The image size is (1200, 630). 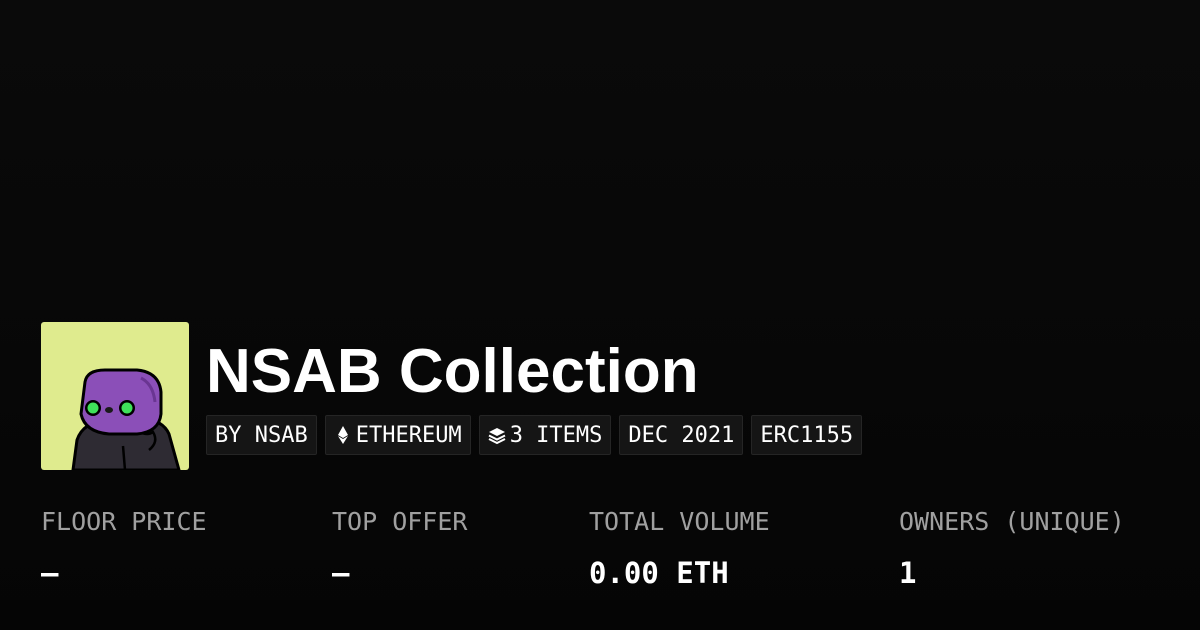 I want to click on avatar-nose, so click(x=109, y=410).